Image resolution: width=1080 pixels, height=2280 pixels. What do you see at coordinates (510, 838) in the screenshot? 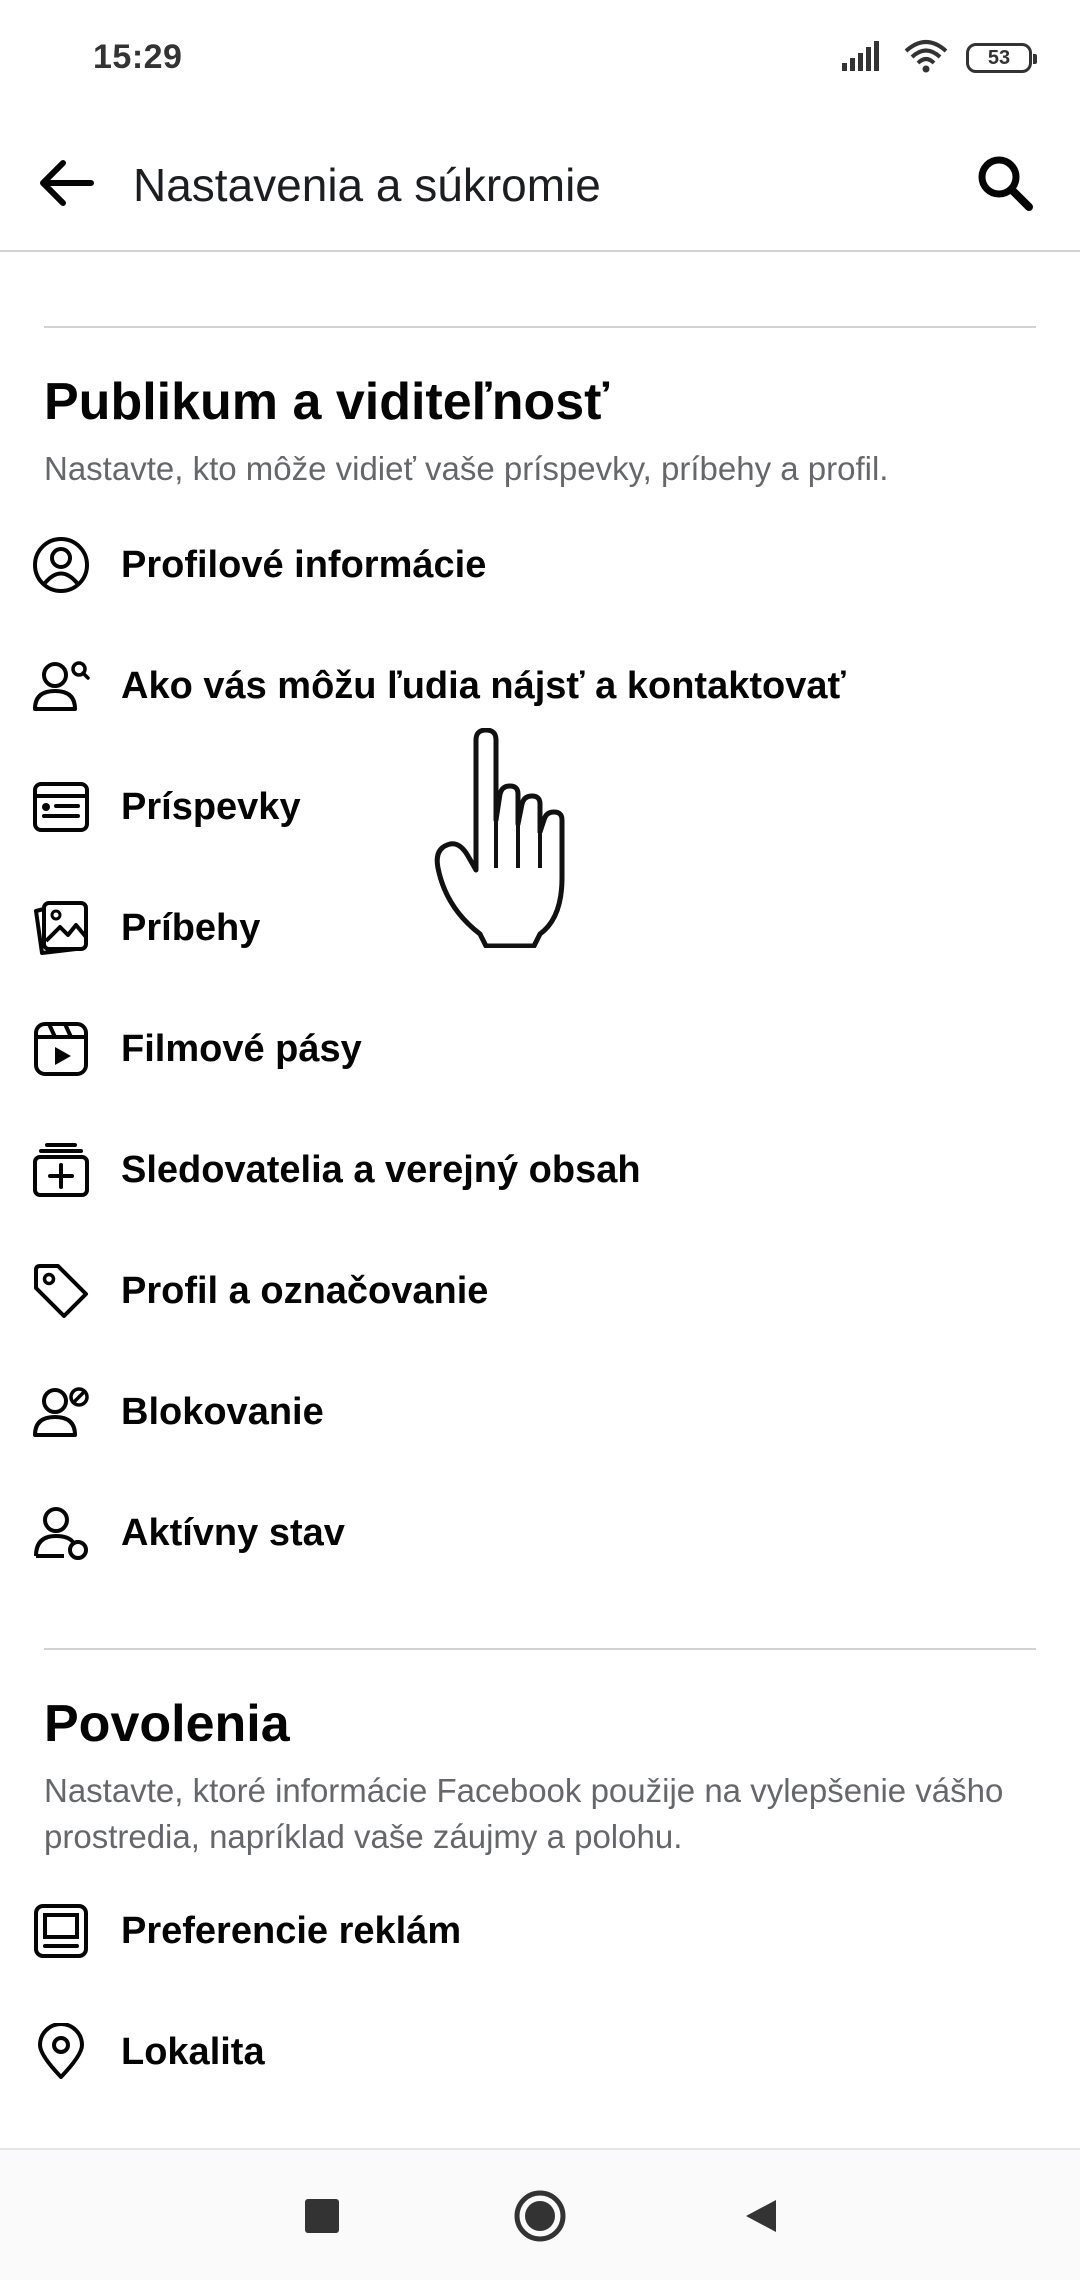
I see `hand-pointer-icon` at bounding box center [510, 838].